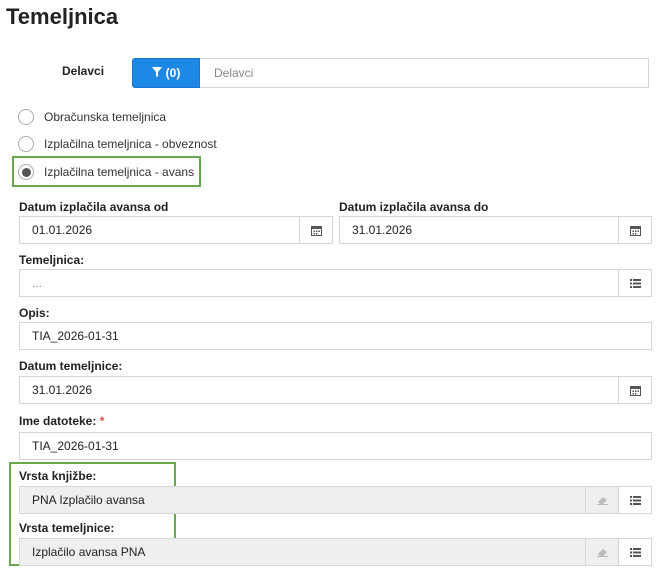 Image resolution: width=672 pixels, height=575 pixels. Describe the element at coordinates (335, 552) in the screenshot. I see `vrsta-temeljnice-field: Izplačilo avansa PNA` at that location.